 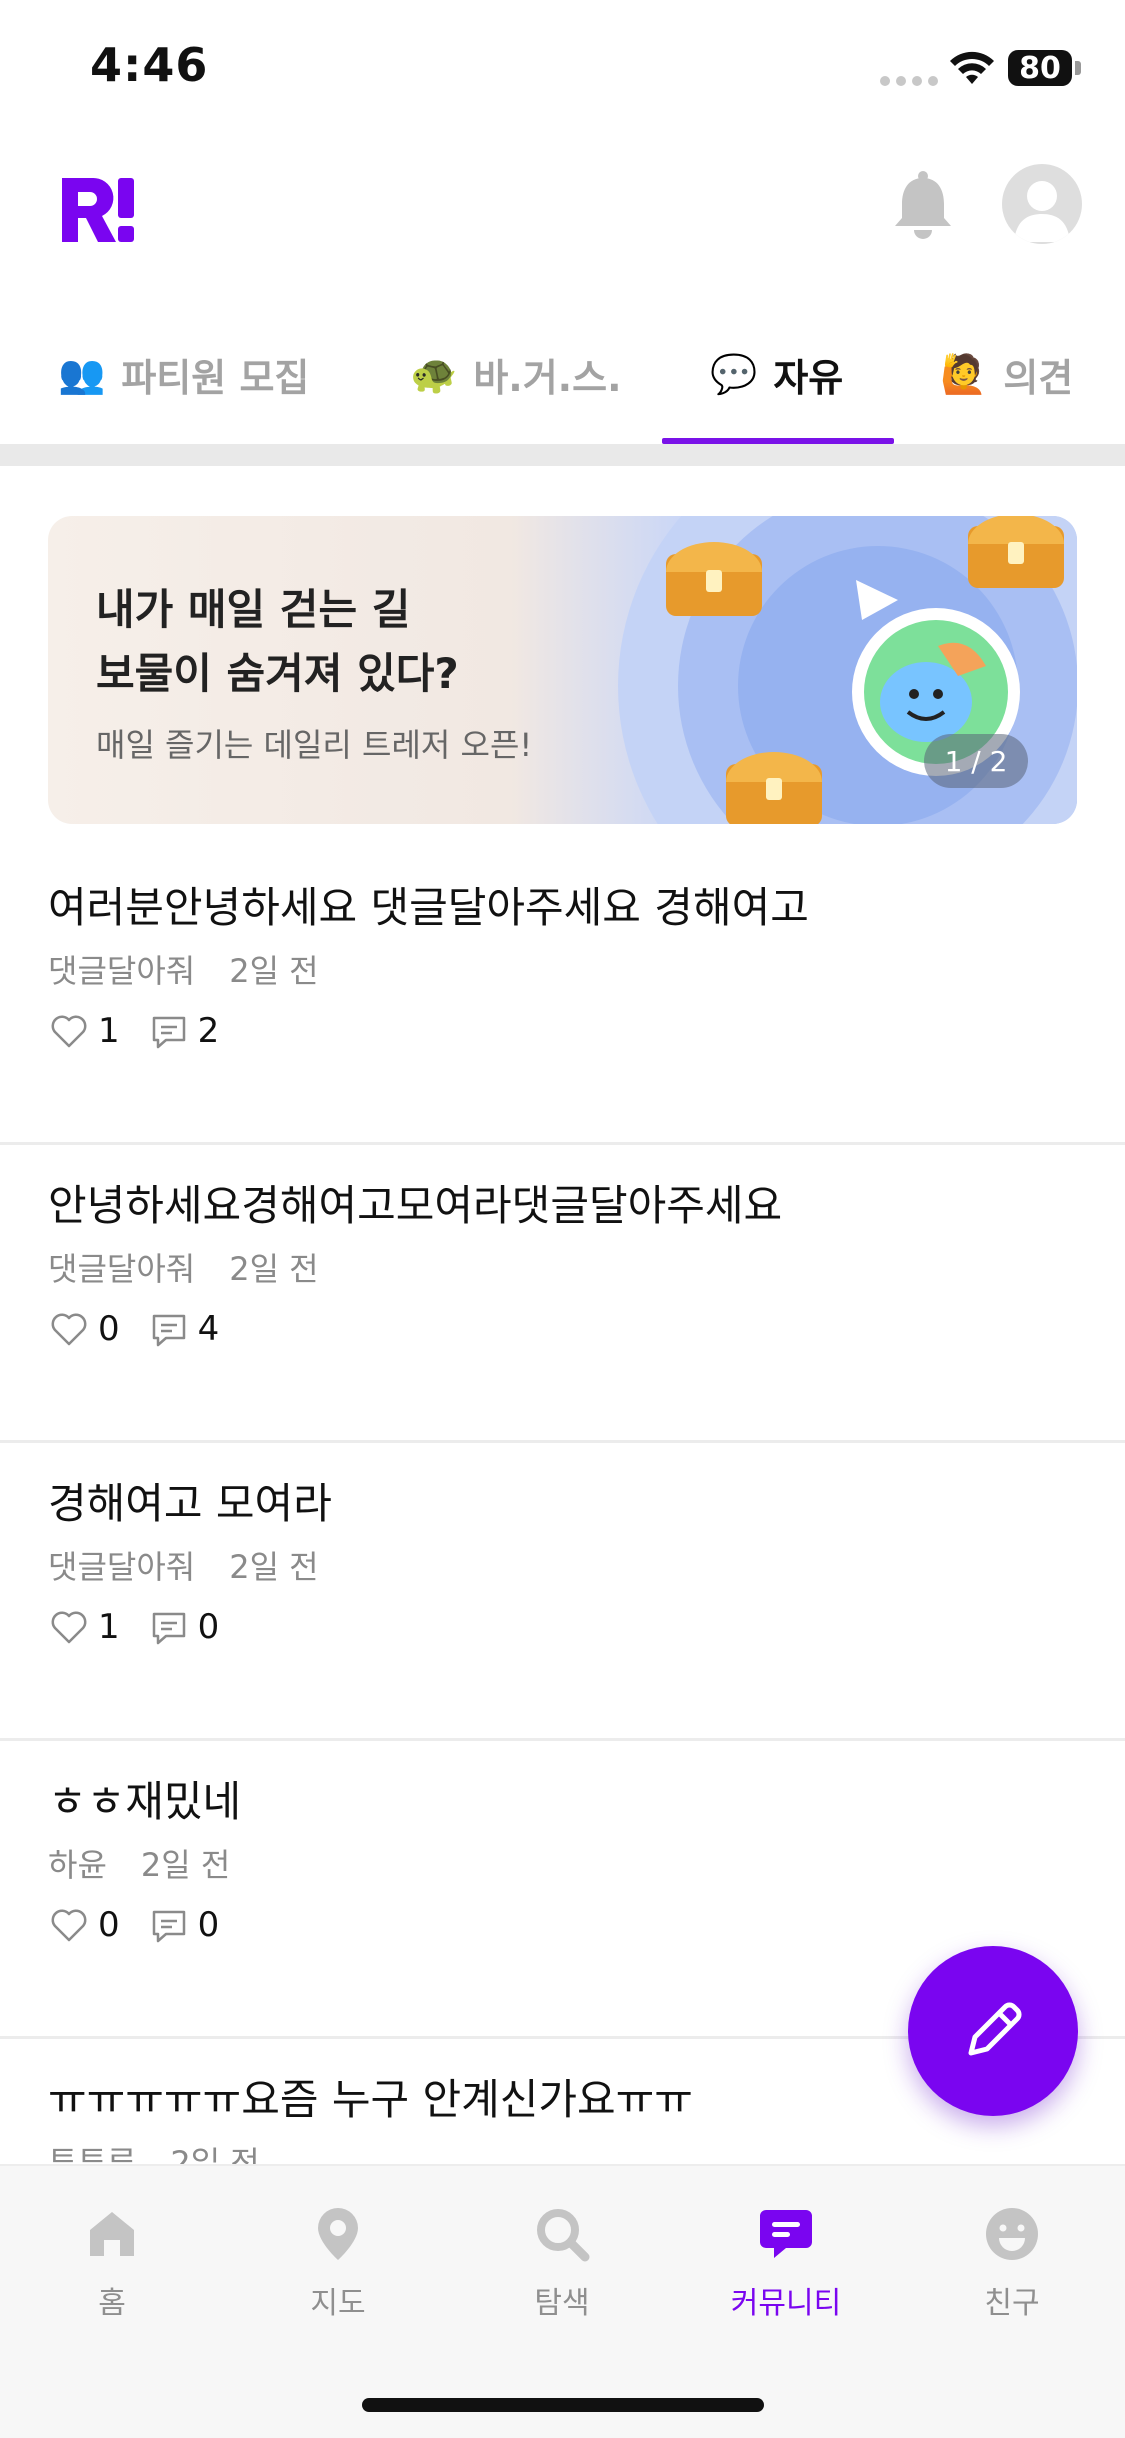 What do you see at coordinates (1012, 2263) in the screenshot?
I see `nav-friends: 친구` at bounding box center [1012, 2263].